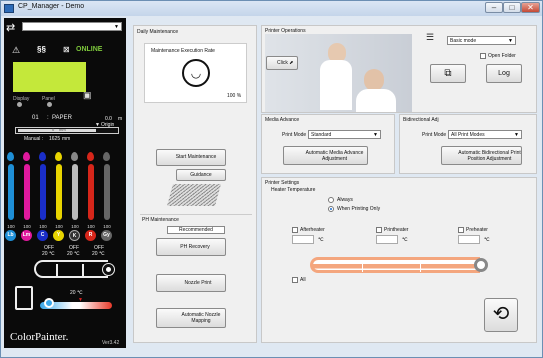 This screenshot has width=543, height=358. What do you see at coordinates (201, 175) in the screenshot?
I see `guidance-button: Guidance` at bounding box center [201, 175].